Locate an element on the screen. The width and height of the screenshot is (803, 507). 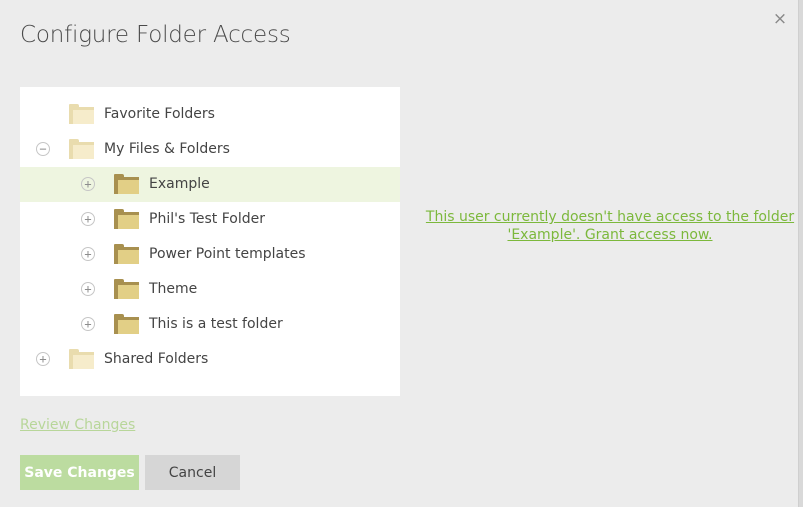
tree-item-phils-test-folder: + Phil's Test Folder is located at coordinates (210, 219).